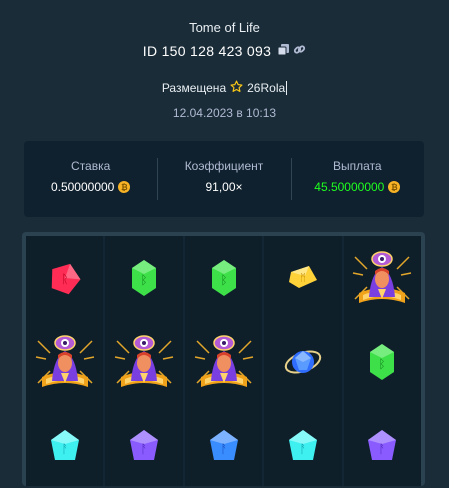  Describe the element at coordinates (224, 187) in the screenshot. I see `multiplier-value: 91,00×` at that location.